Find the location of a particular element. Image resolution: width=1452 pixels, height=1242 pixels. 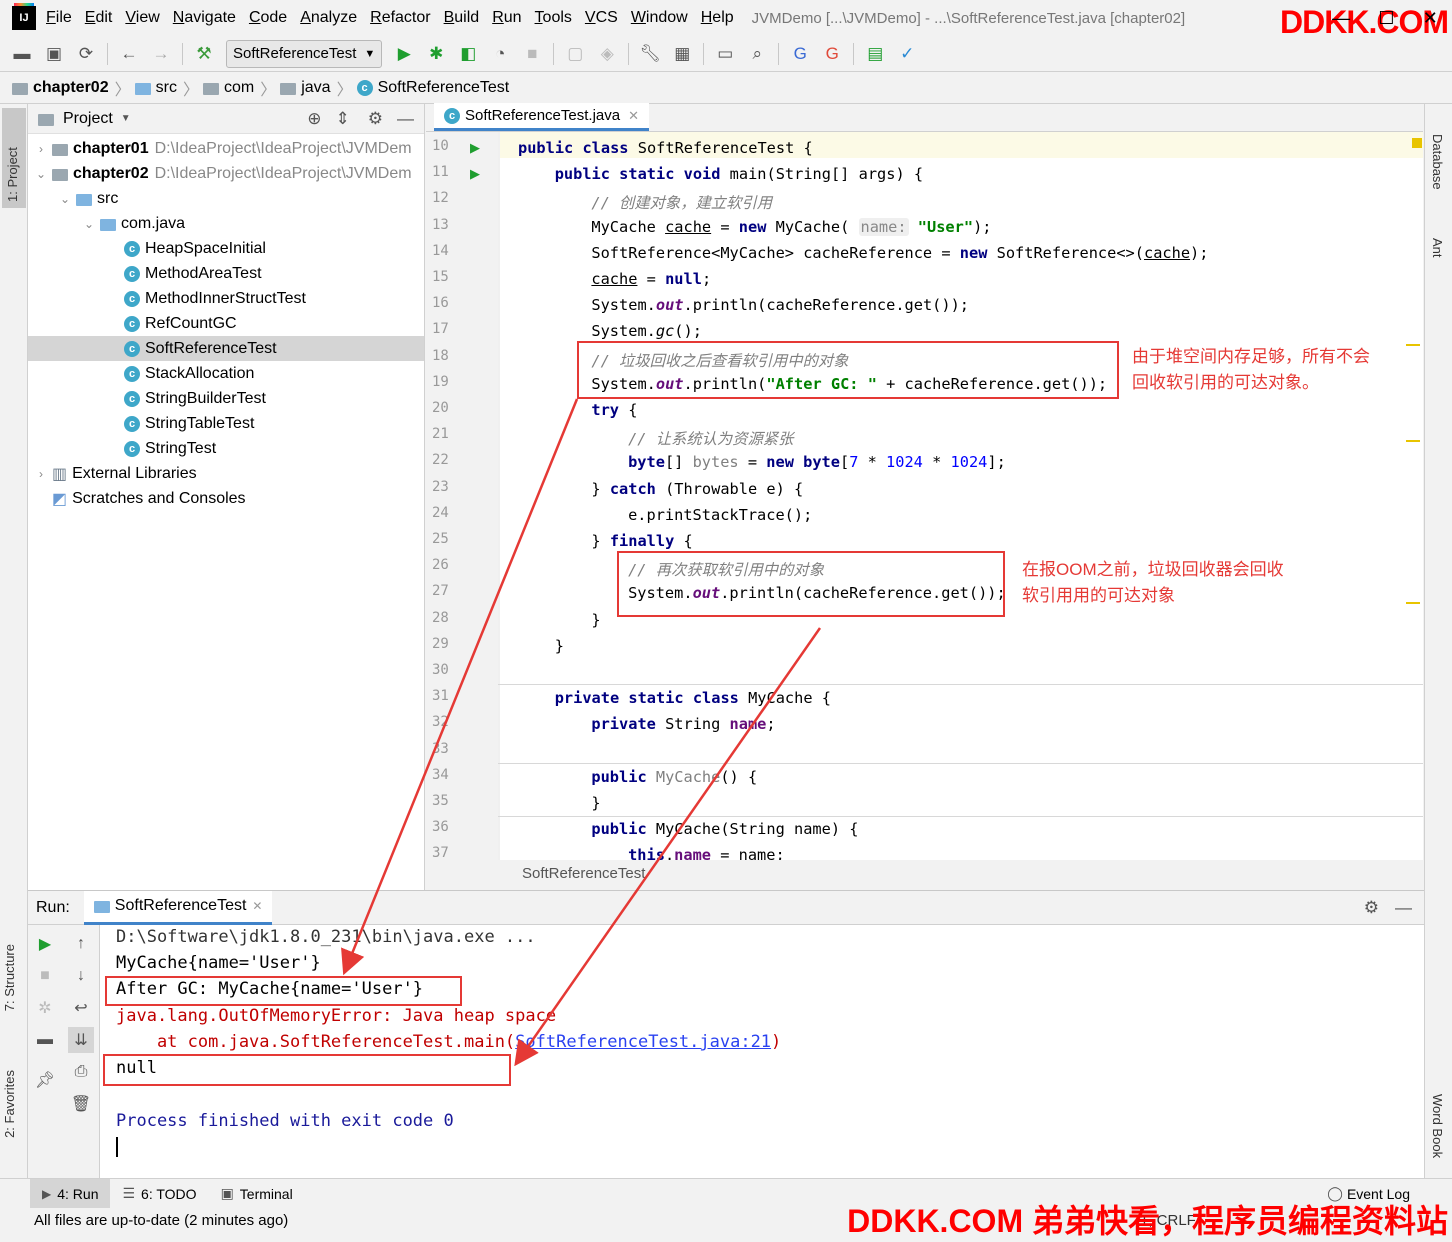

tree-item: › ▥ External Libraries is located at coordinates (226, 473).